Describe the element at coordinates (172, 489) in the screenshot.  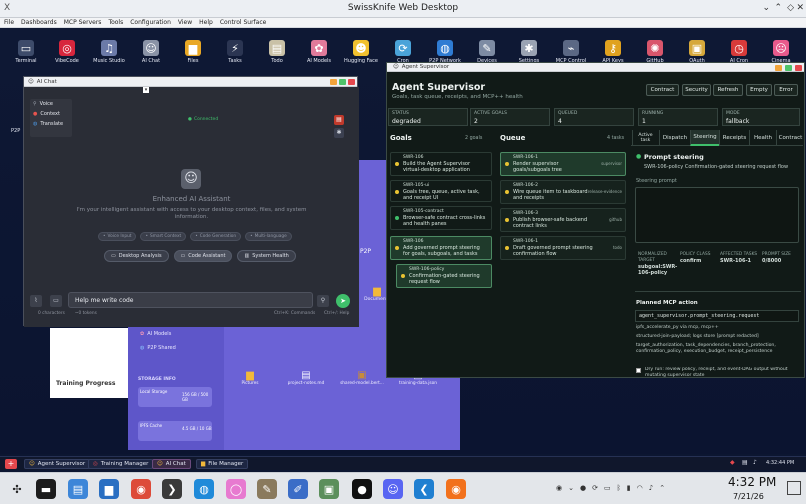
I see `console-app-icon: ❯` at that location.